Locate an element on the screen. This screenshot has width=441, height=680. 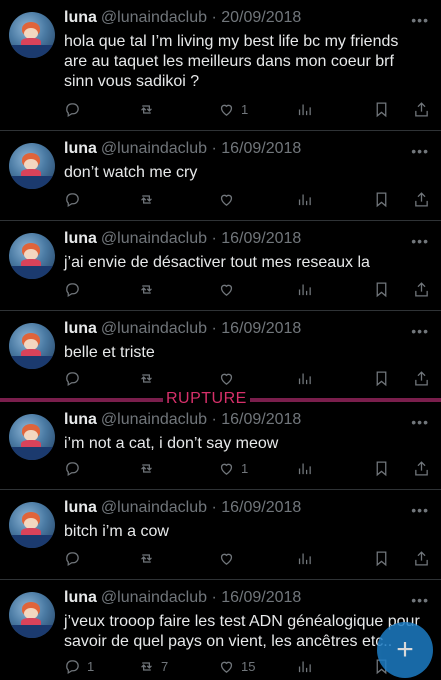
tweet-text: belle et triste is located at coordinates (109, 352).